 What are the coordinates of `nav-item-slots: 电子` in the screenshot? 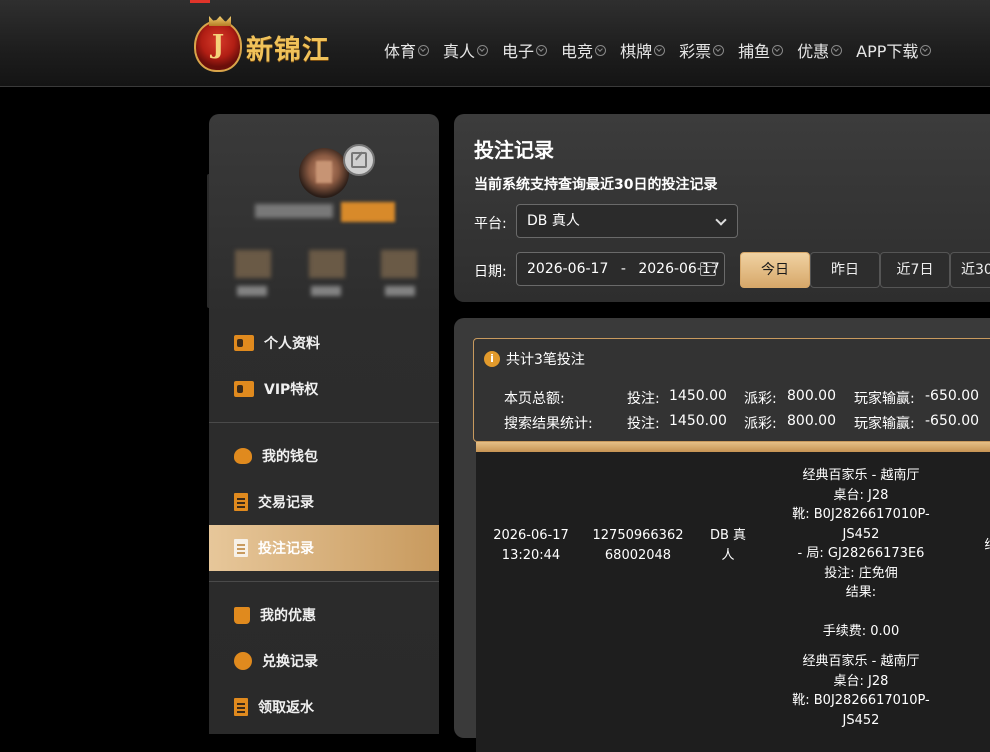 It's located at (525, 50).